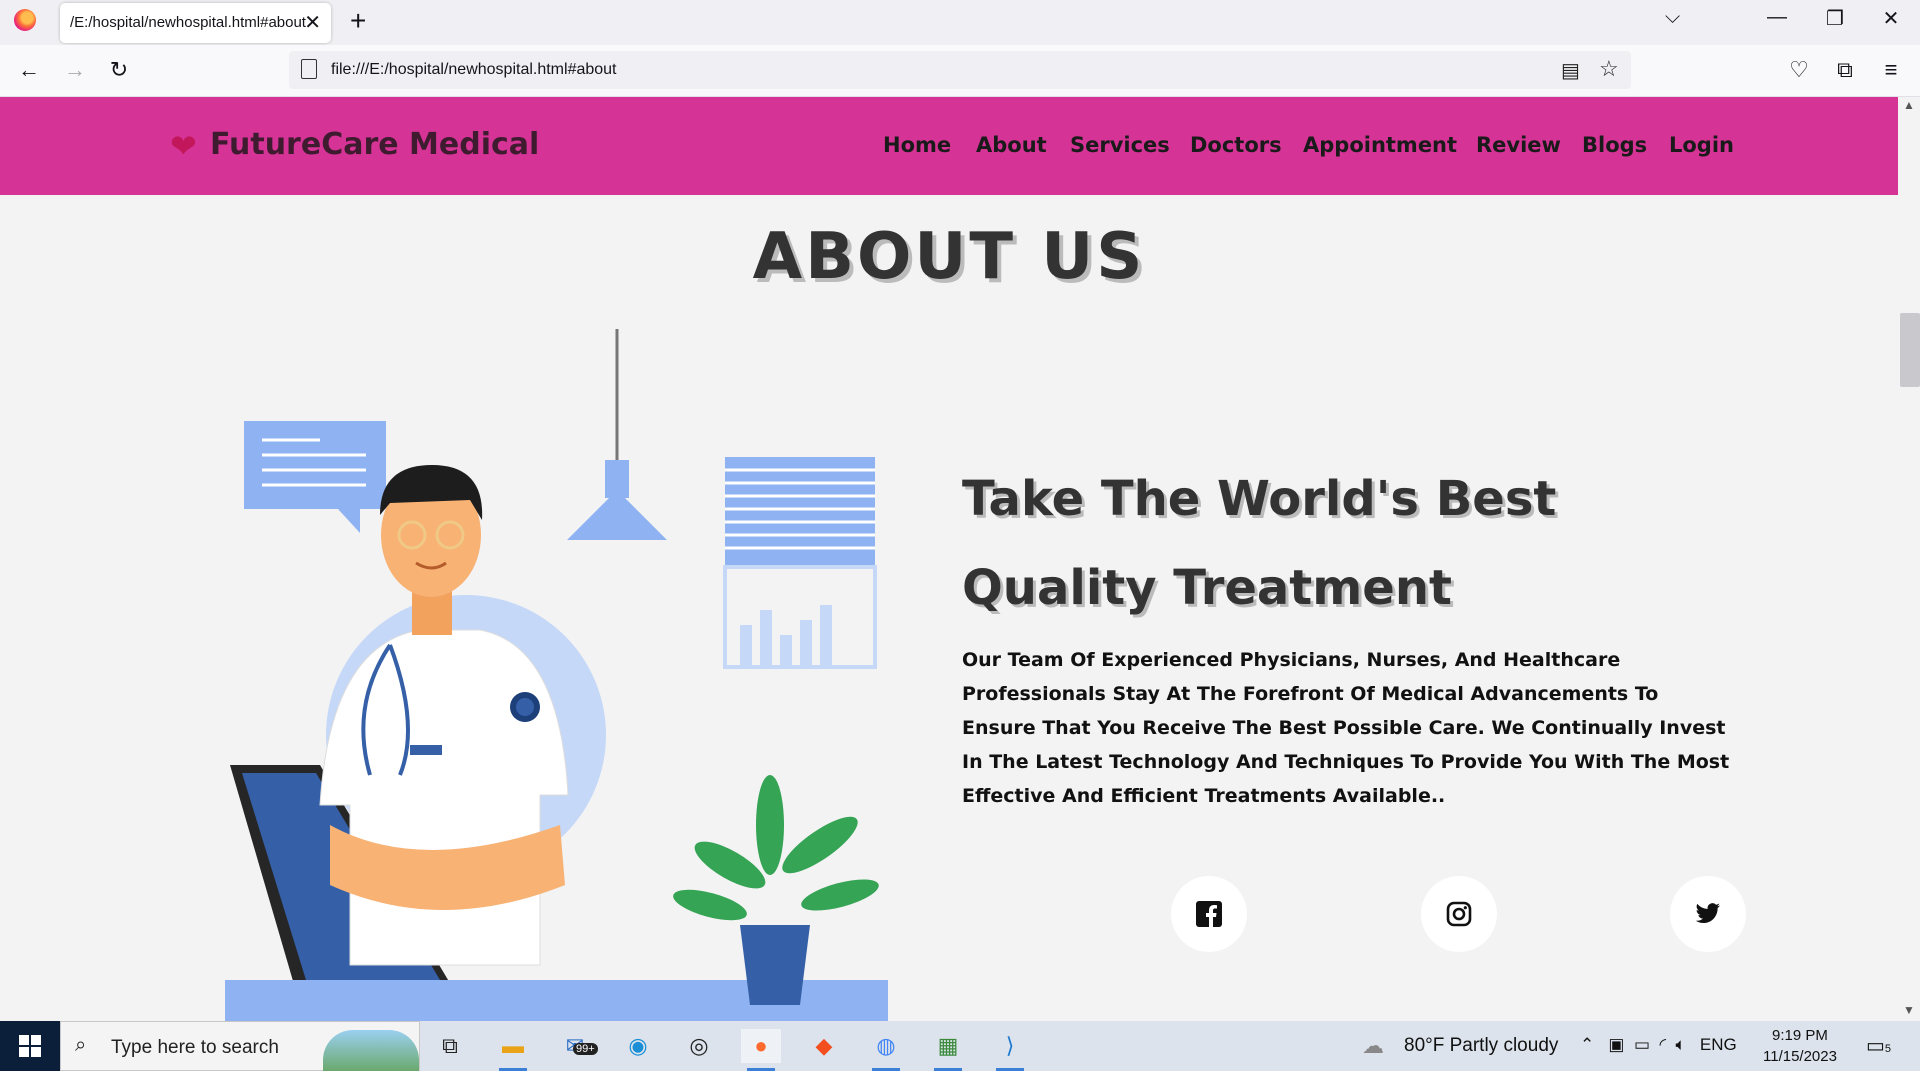  What do you see at coordinates (1909, 105) in the screenshot?
I see `scroll-up-icon: ▲` at bounding box center [1909, 105].